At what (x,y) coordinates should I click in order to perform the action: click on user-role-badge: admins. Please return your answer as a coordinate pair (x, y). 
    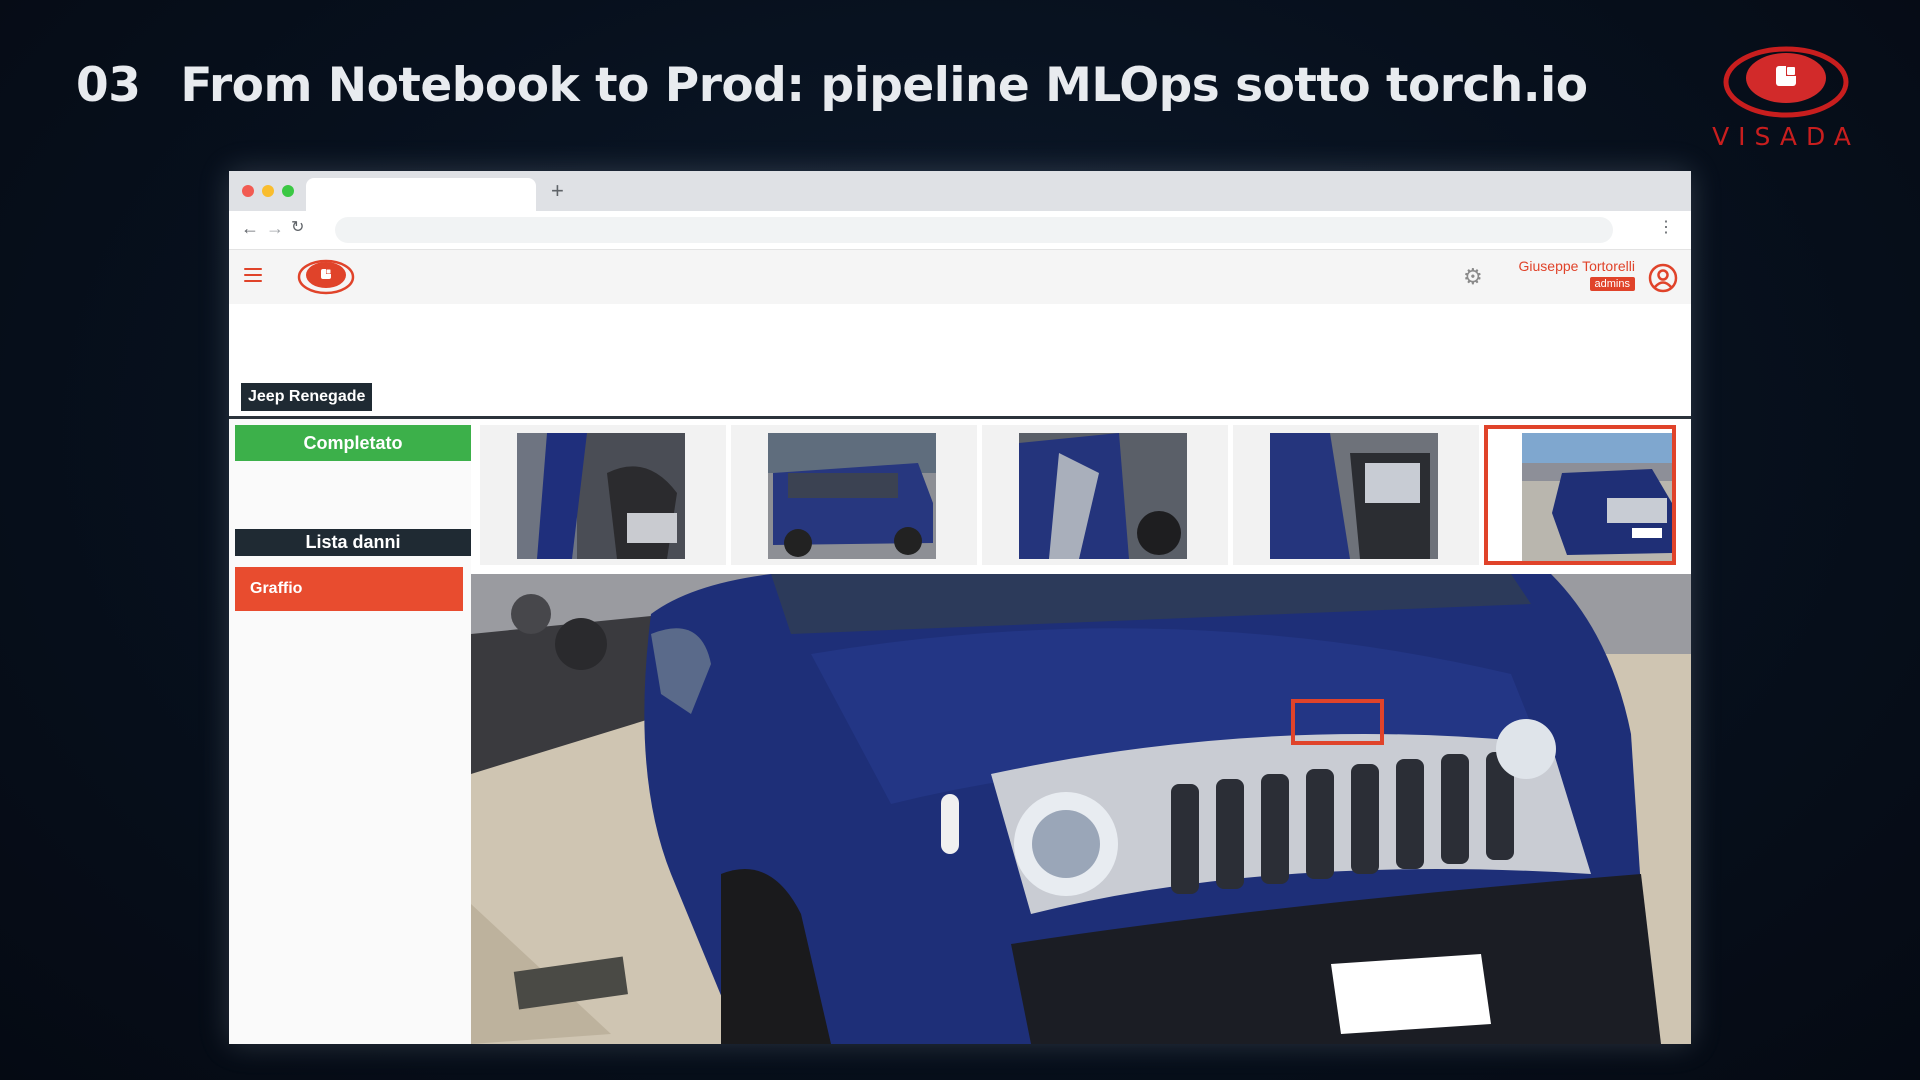
    Looking at the image, I should click on (1612, 284).